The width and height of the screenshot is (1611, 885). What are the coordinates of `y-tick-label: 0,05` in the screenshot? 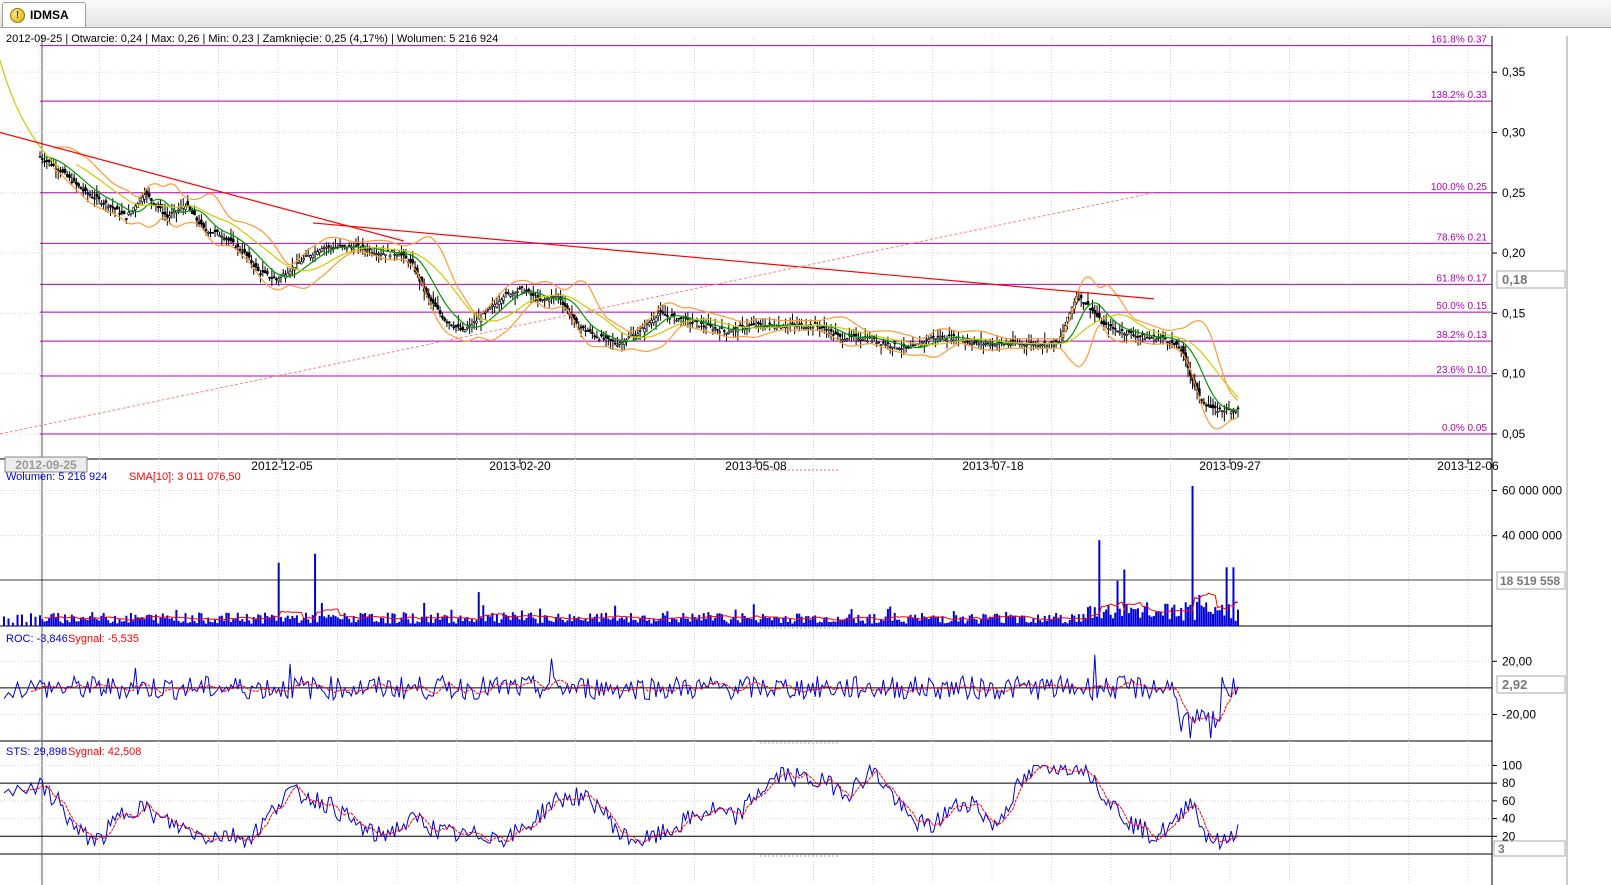 It's located at (1514, 434).